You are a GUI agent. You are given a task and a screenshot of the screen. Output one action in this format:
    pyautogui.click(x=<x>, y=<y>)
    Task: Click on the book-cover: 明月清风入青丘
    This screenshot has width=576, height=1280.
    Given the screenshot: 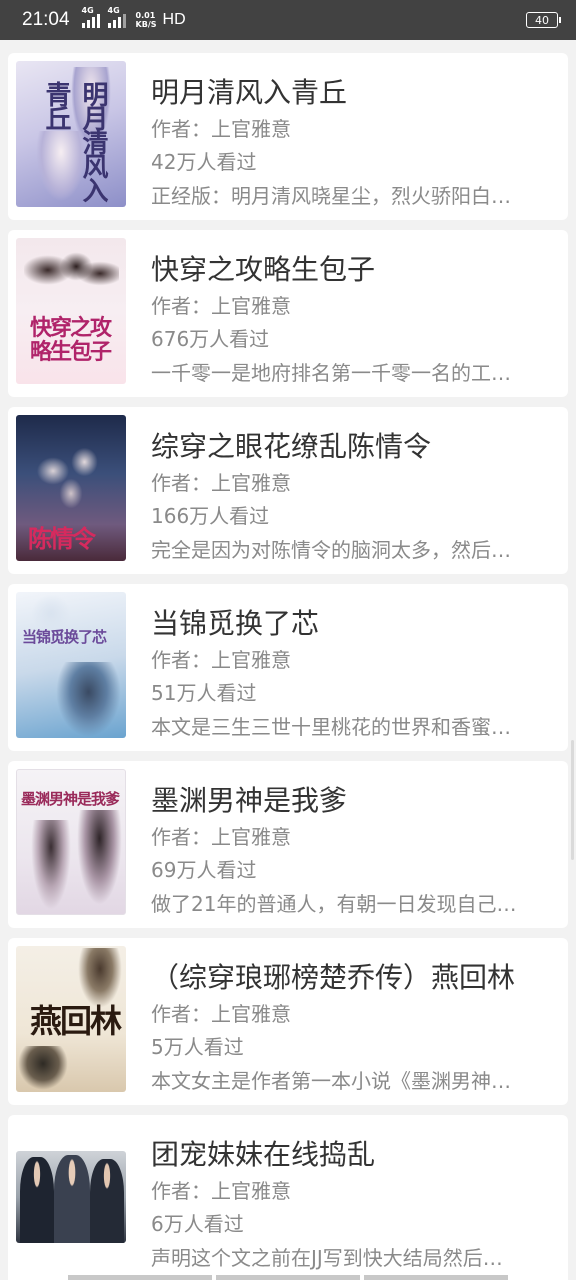 What is the action you would take?
    pyautogui.click(x=71, y=134)
    